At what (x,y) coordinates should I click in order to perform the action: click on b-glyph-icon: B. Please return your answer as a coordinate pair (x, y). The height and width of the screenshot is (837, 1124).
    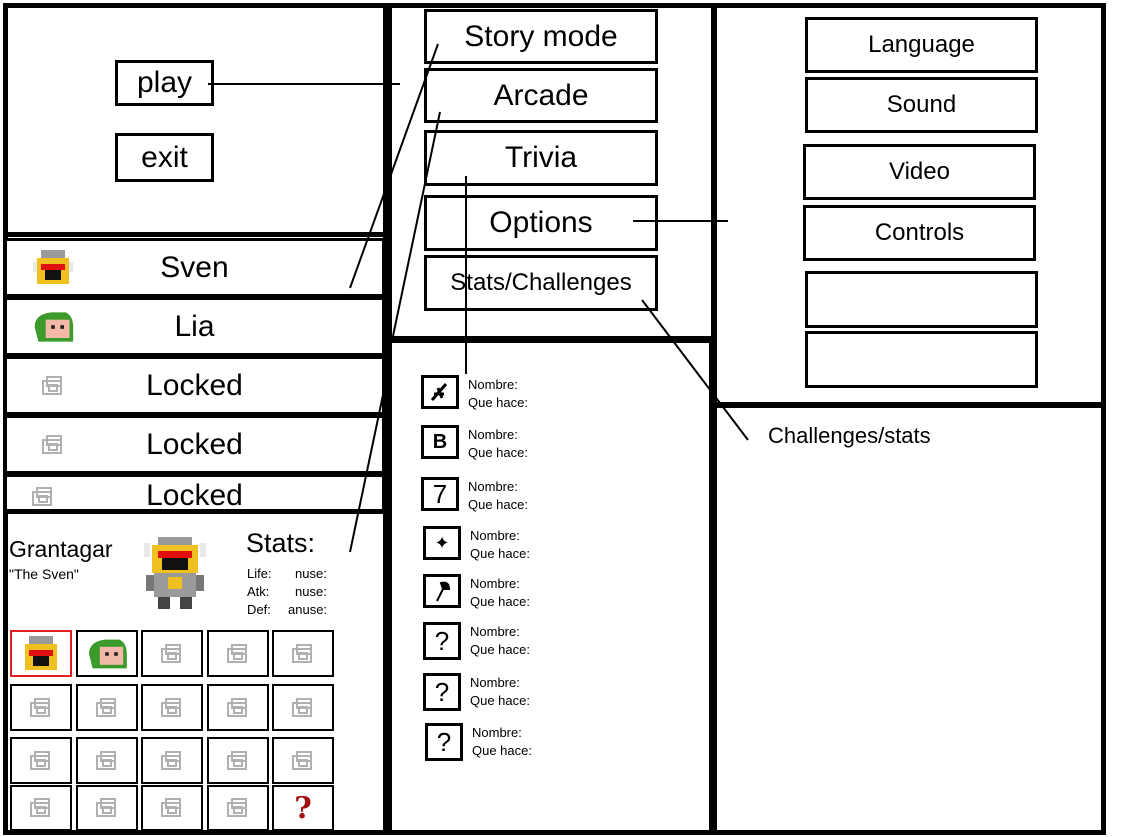
    Looking at the image, I should click on (440, 442).